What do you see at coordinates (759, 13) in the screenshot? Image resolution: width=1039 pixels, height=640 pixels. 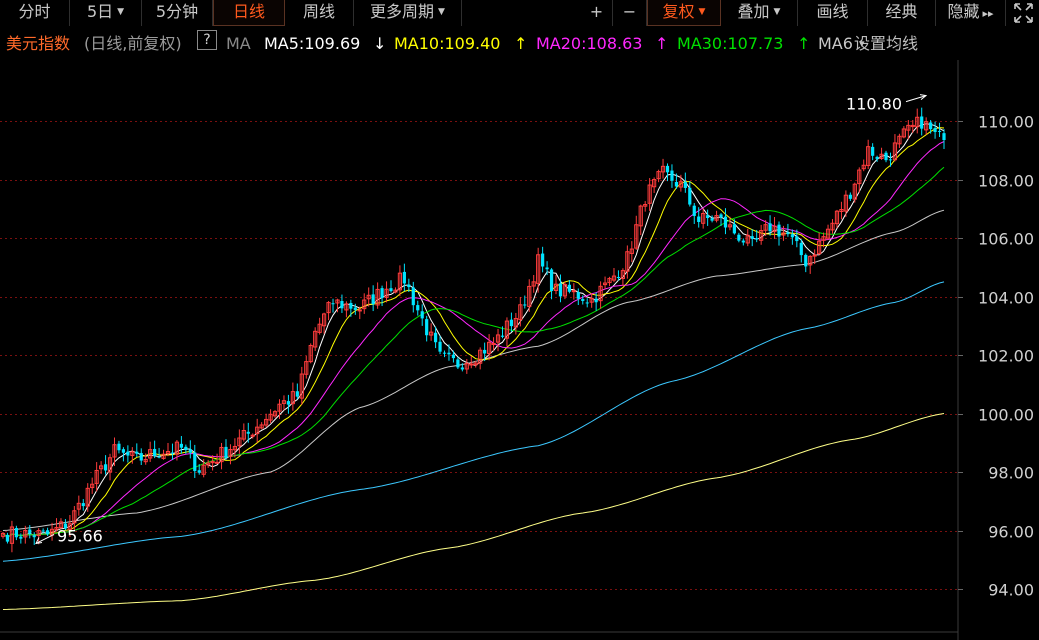 I see `tool-tab-3: 叠加 ▼` at bounding box center [759, 13].